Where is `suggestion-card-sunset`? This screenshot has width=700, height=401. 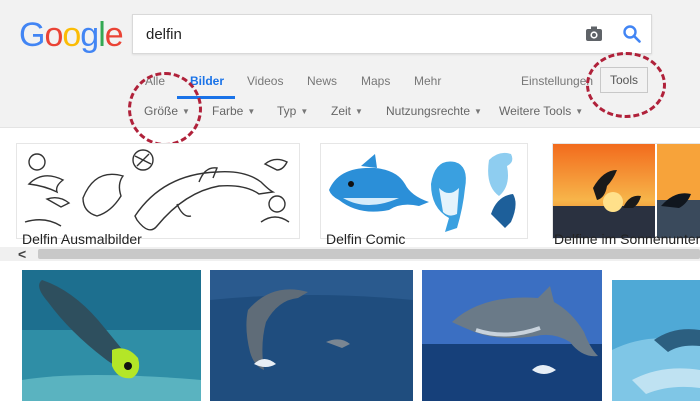 suggestion-card-sunset is located at coordinates (626, 191).